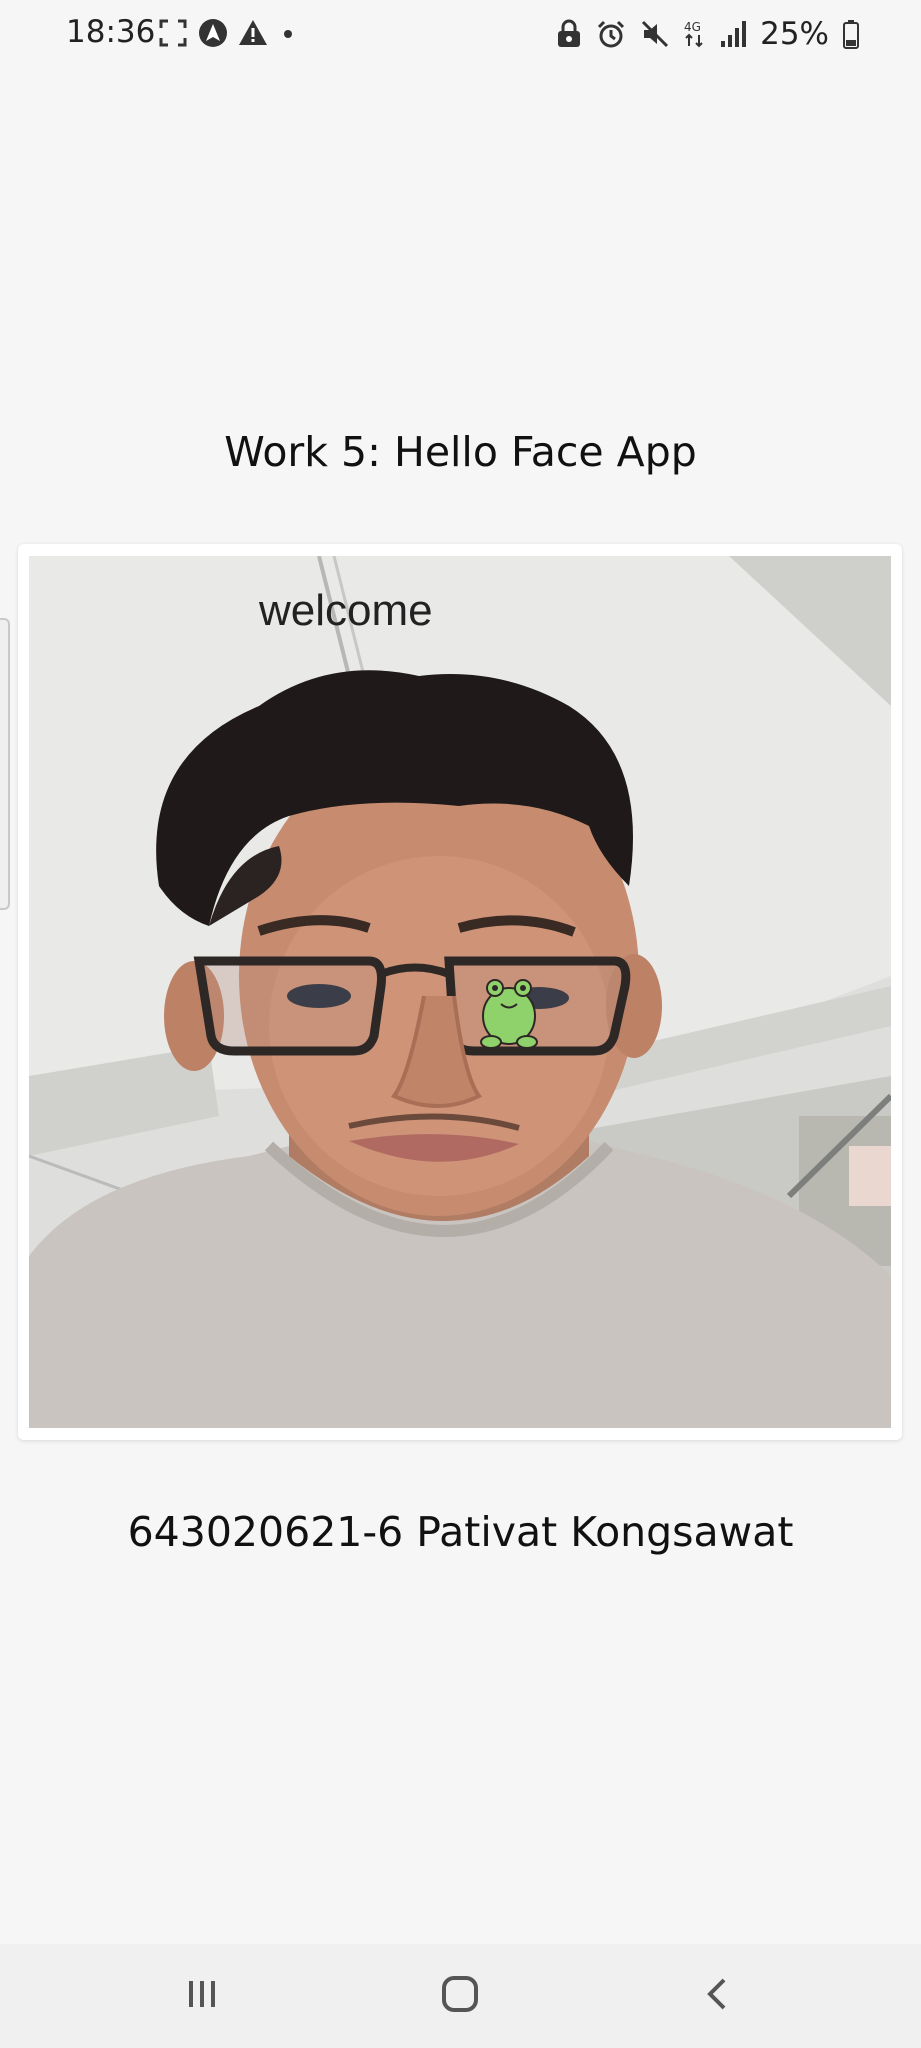 The image size is (921, 2048). I want to click on screenshot-frame-icon, so click(173, 33).